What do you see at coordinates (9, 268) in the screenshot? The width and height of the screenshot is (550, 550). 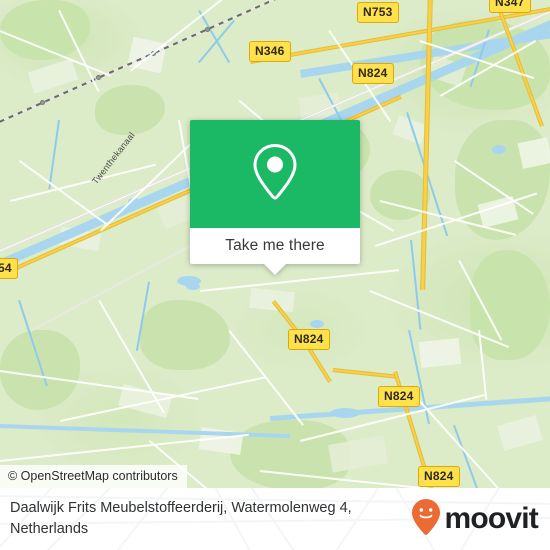 I see `road-shield-54: 54` at bounding box center [9, 268].